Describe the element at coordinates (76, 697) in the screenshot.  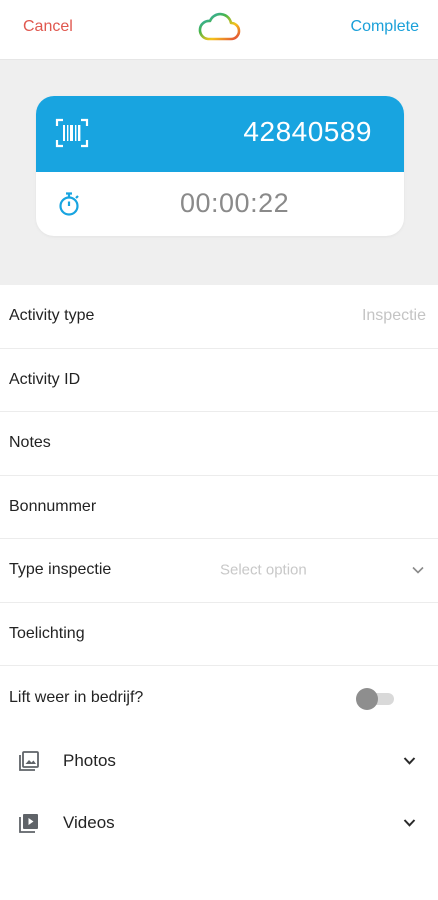
I see `lift-weer-label: Lift weer in bedrijf?` at that location.